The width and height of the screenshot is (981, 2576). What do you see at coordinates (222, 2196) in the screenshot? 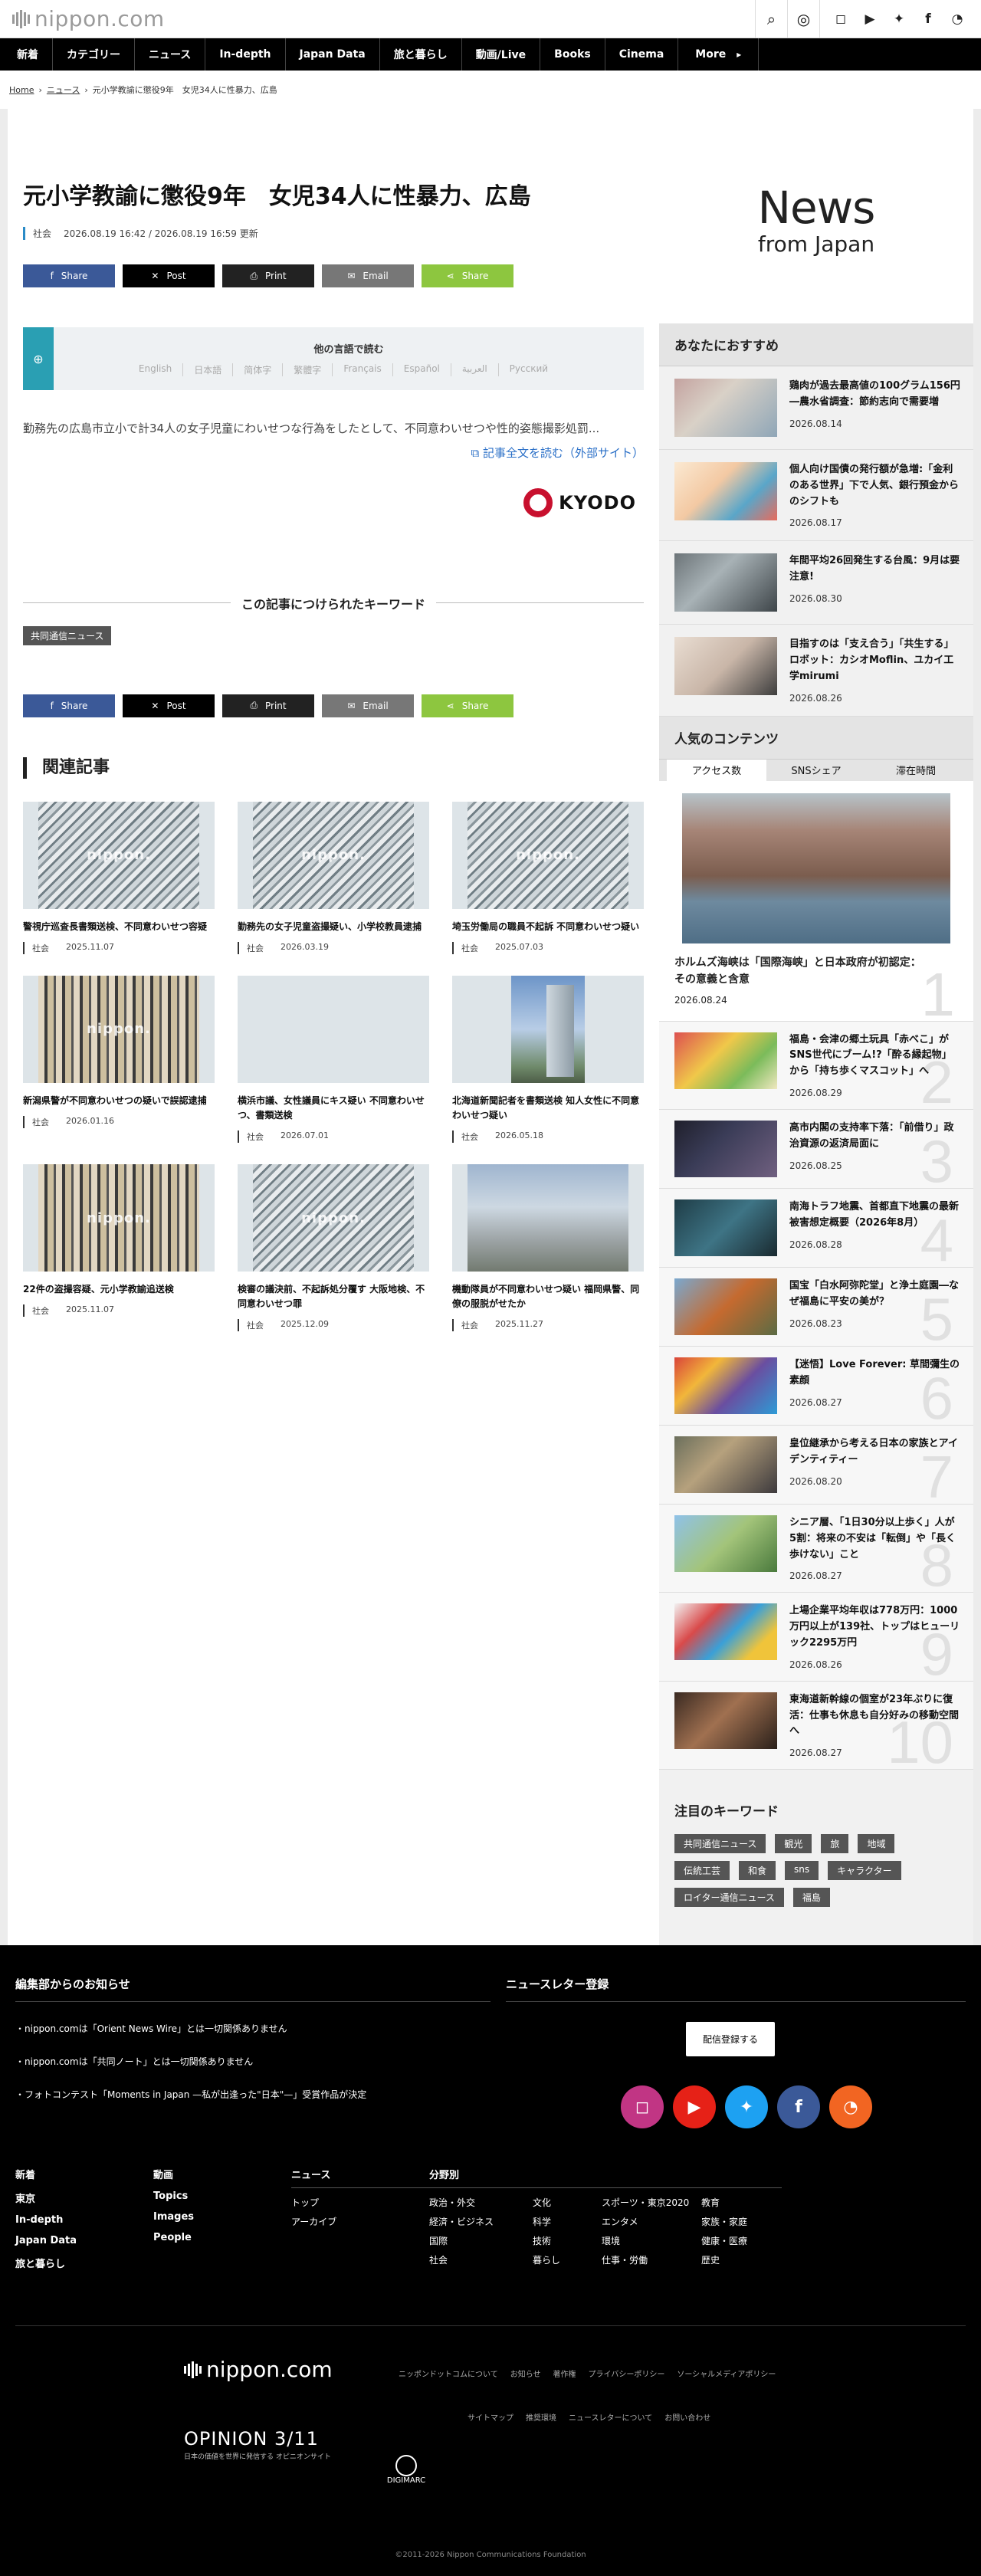
I see `footer-link: Topics` at bounding box center [222, 2196].